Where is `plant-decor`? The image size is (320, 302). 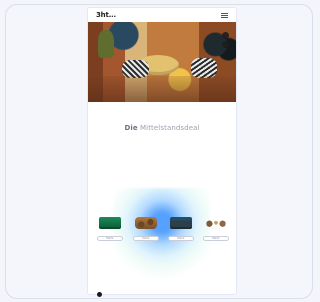 plant-decor is located at coordinates (106, 44).